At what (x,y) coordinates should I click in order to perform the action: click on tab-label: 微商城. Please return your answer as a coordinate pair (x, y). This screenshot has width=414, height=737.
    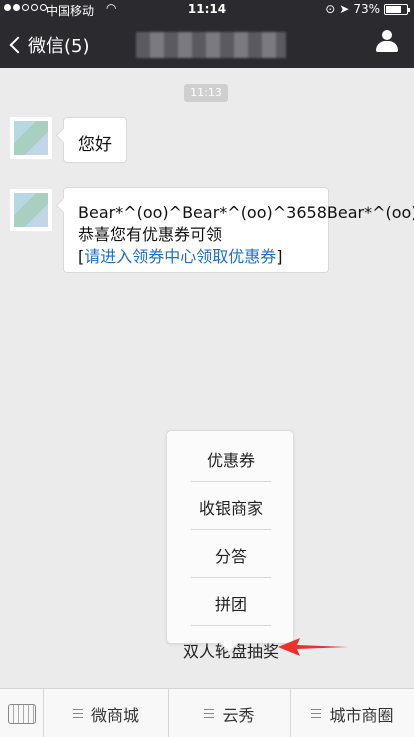
    Looking at the image, I should click on (114, 715).